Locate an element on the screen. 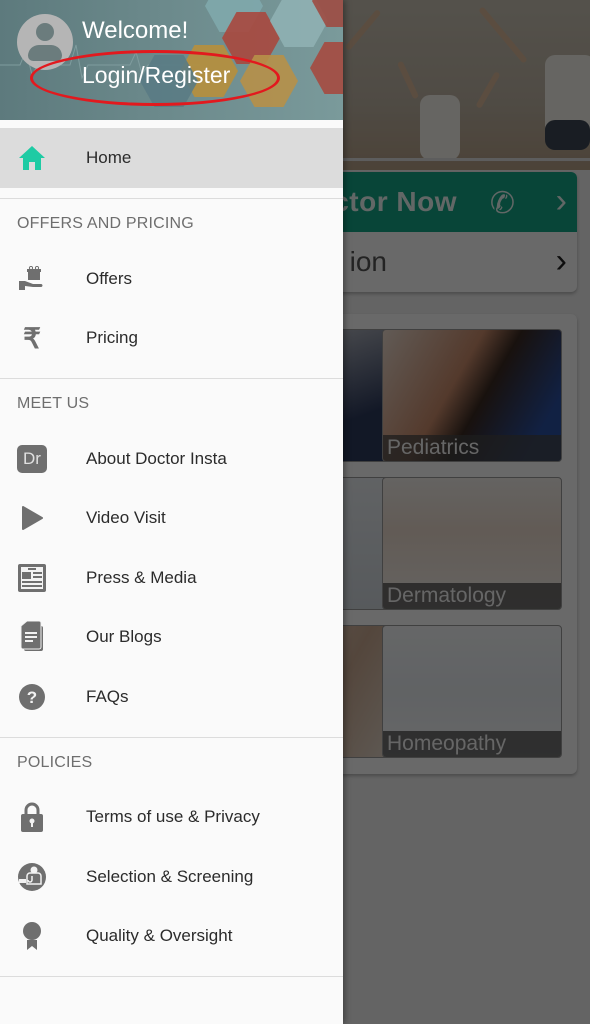 The width and height of the screenshot is (590, 1024). menu-item-label: Pricing is located at coordinates (112, 338).